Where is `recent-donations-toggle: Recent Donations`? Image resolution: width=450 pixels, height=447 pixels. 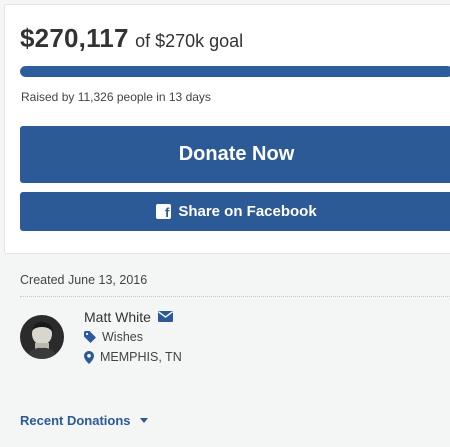 recent-donations-toggle: Recent Donations is located at coordinates (84, 420).